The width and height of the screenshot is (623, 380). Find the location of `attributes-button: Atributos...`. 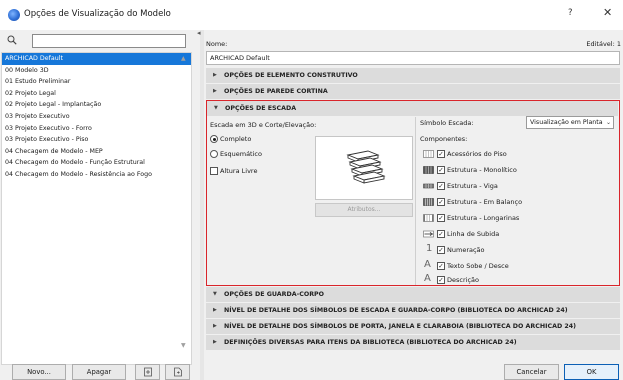

attributes-button: Atributos... is located at coordinates (364, 210).